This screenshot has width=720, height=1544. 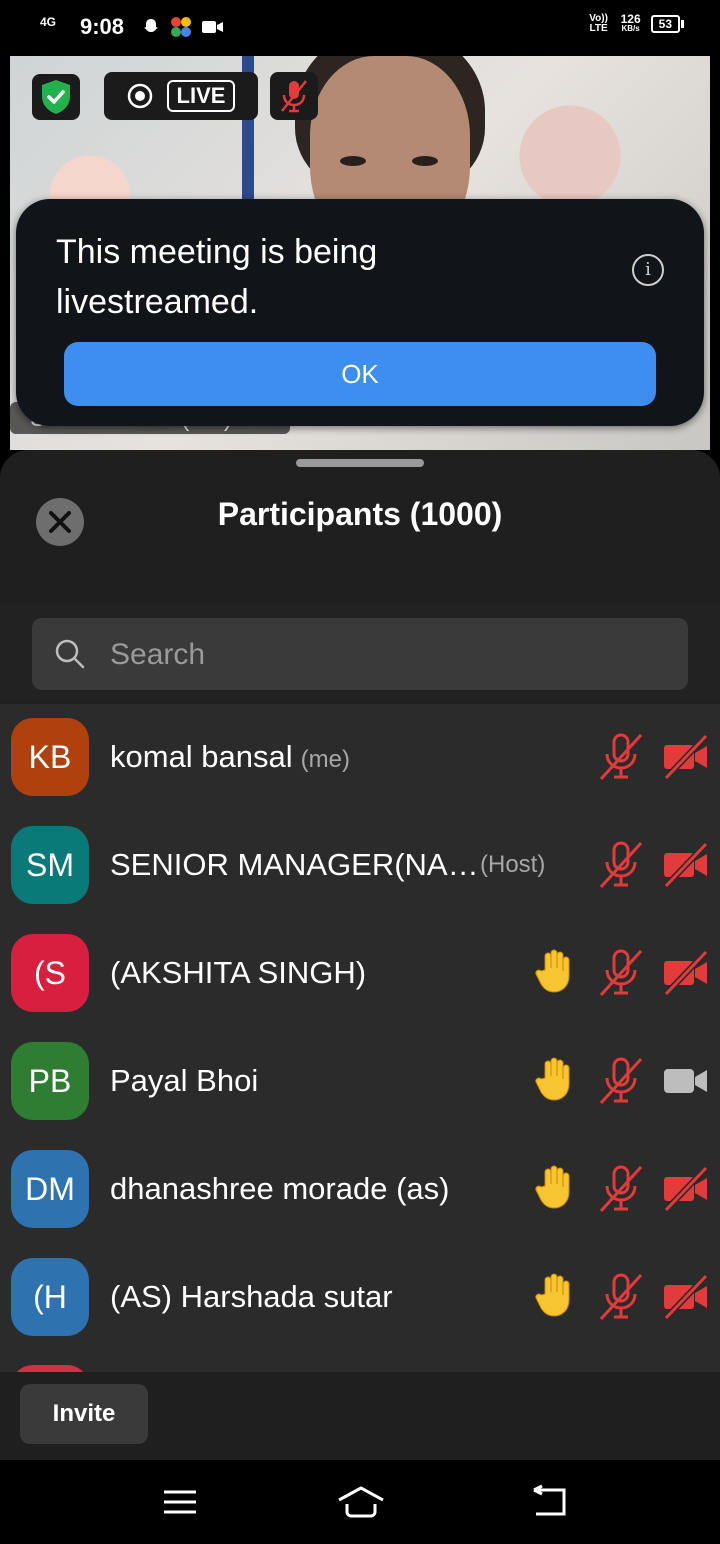 I want to click on participant-role: (Host), so click(x=513, y=864).